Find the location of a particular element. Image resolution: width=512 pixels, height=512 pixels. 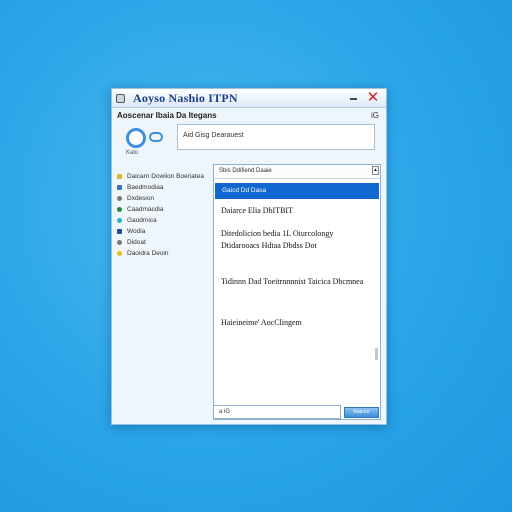

monitor-icon is located at coordinates (119, 231).